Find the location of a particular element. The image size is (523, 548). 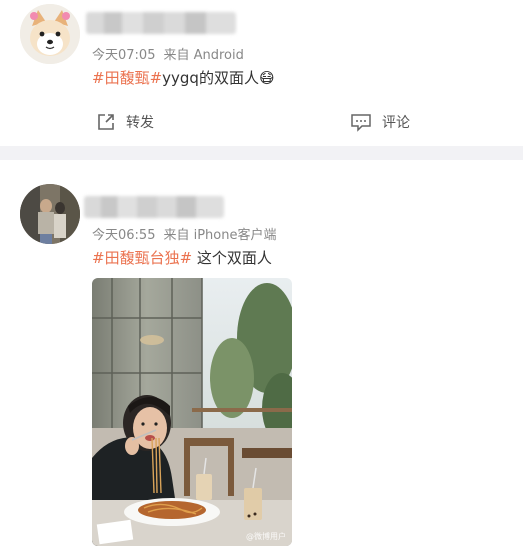

post-source: 来自 Android is located at coordinates (203, 55).